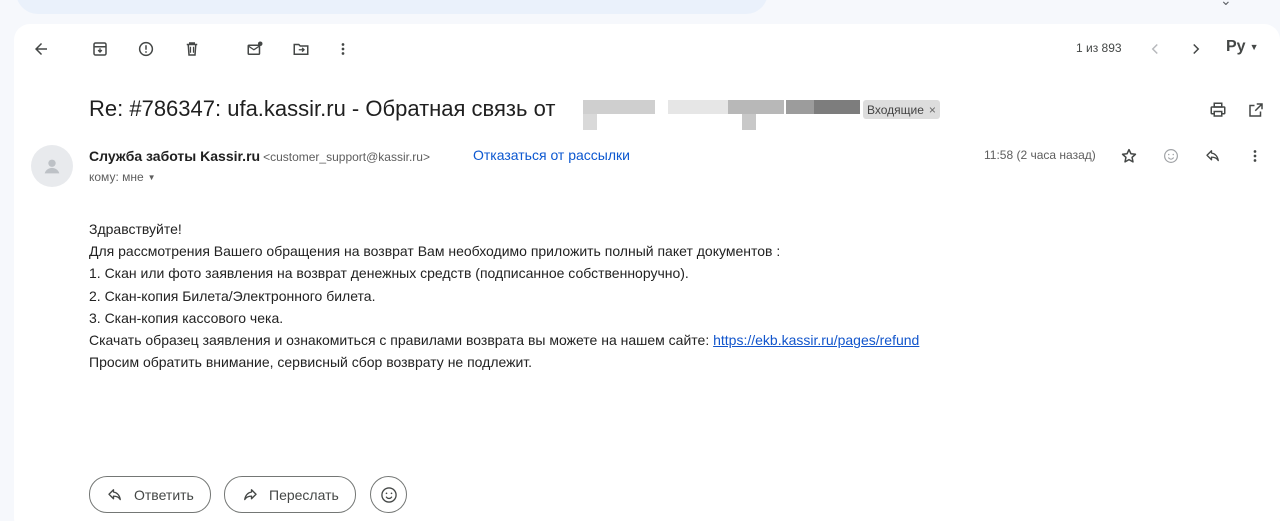 The width and height of the screenshot is (1280, 521). I want to click on report-spam-icon, so click(146, 49).